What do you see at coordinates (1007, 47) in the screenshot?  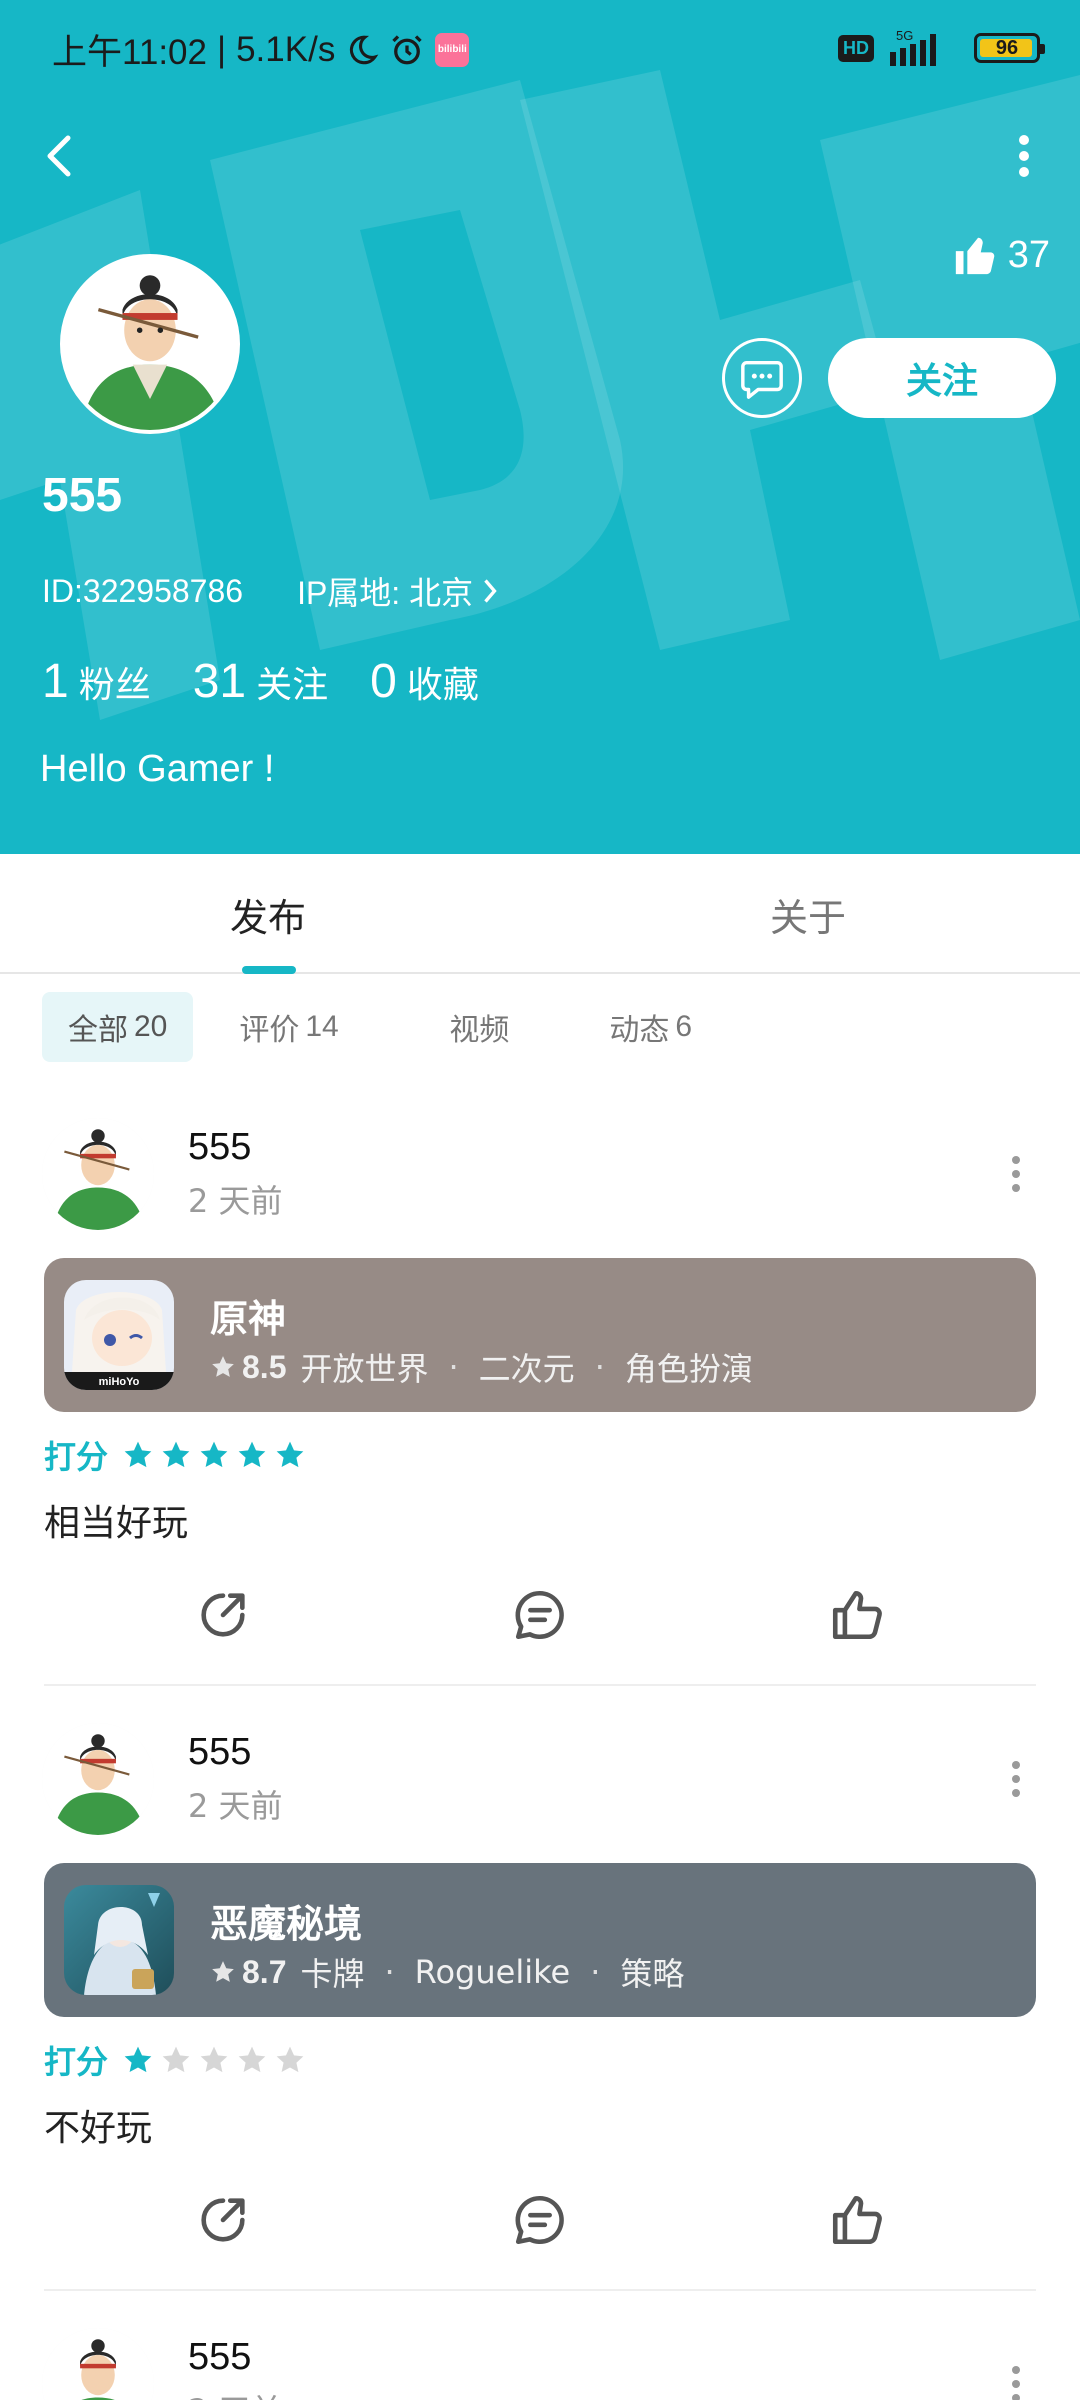 I see `battery-level: 96` at bounding box center [1007, 47].